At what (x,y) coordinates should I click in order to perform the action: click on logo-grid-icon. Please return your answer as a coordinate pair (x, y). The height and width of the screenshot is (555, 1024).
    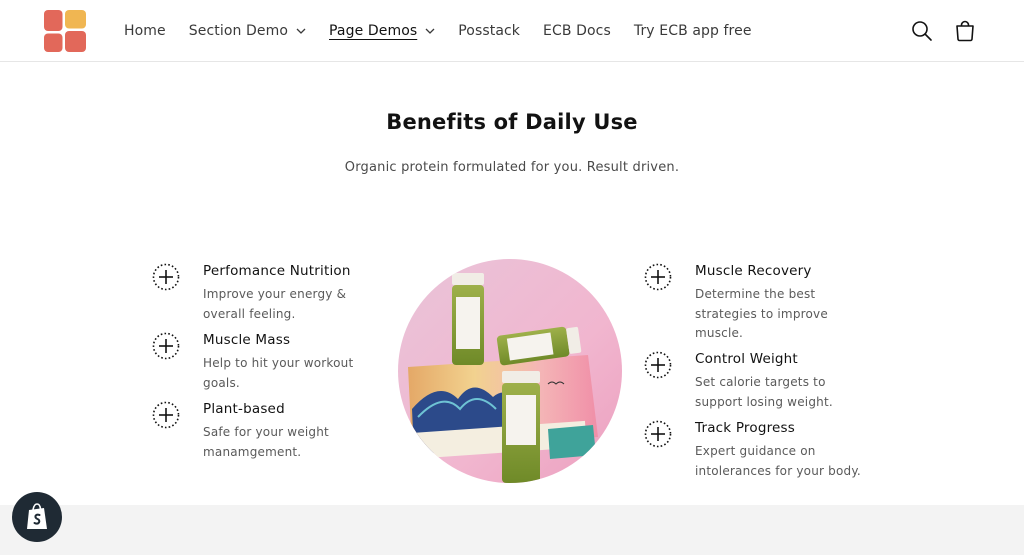
    Looking at the image, I should click on (65, 31).